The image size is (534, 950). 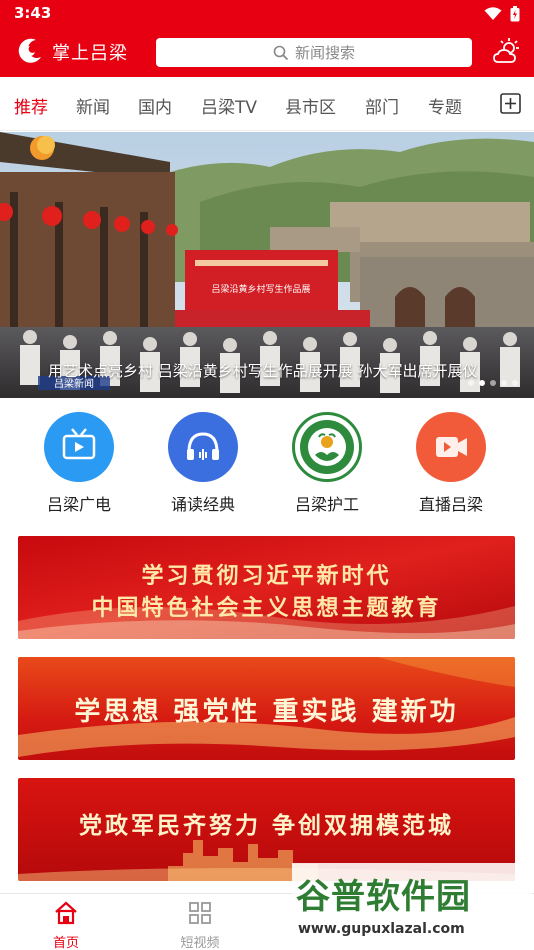 I want to click on entry-label: 吕梁护工, so click(x=326, y=504).